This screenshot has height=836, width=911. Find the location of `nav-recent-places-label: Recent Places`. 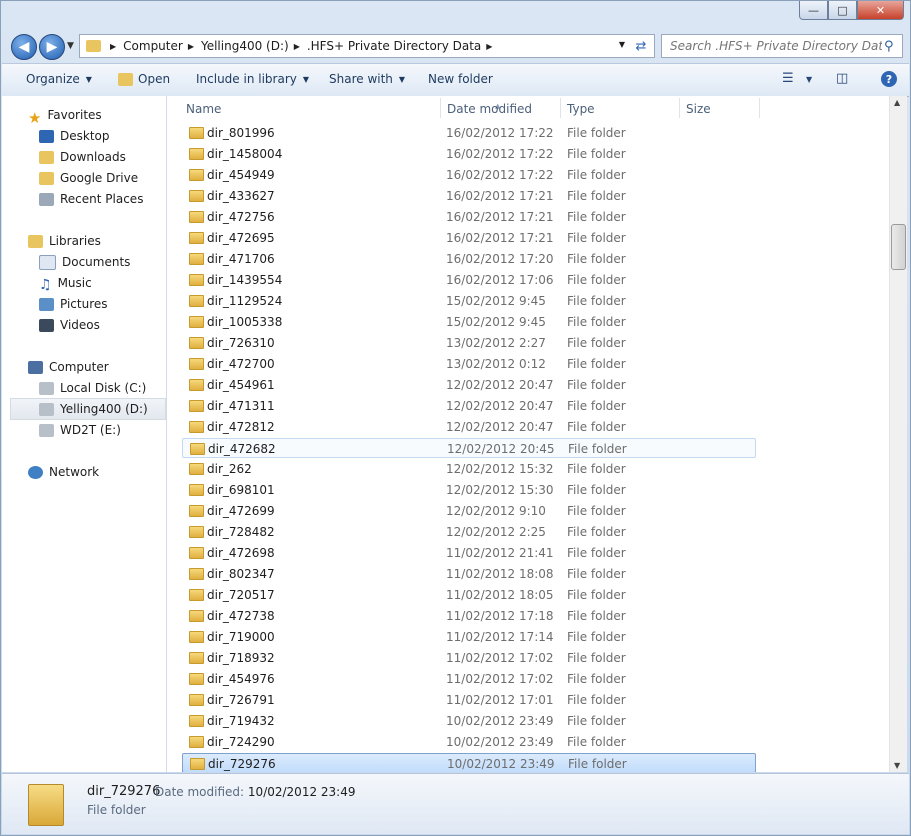

nav-recent-places-label: Recent Places is located at coordinates (102, 199).